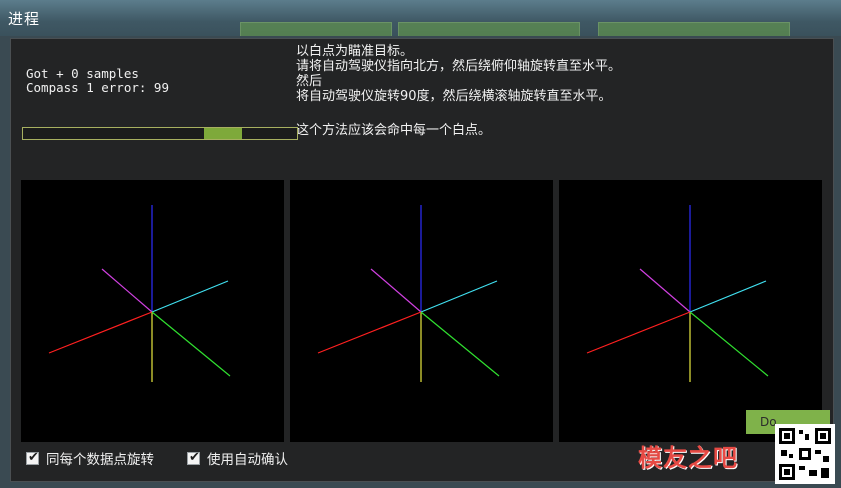  I want to click on watermark-text: 模友之吧, so click(688, 458).